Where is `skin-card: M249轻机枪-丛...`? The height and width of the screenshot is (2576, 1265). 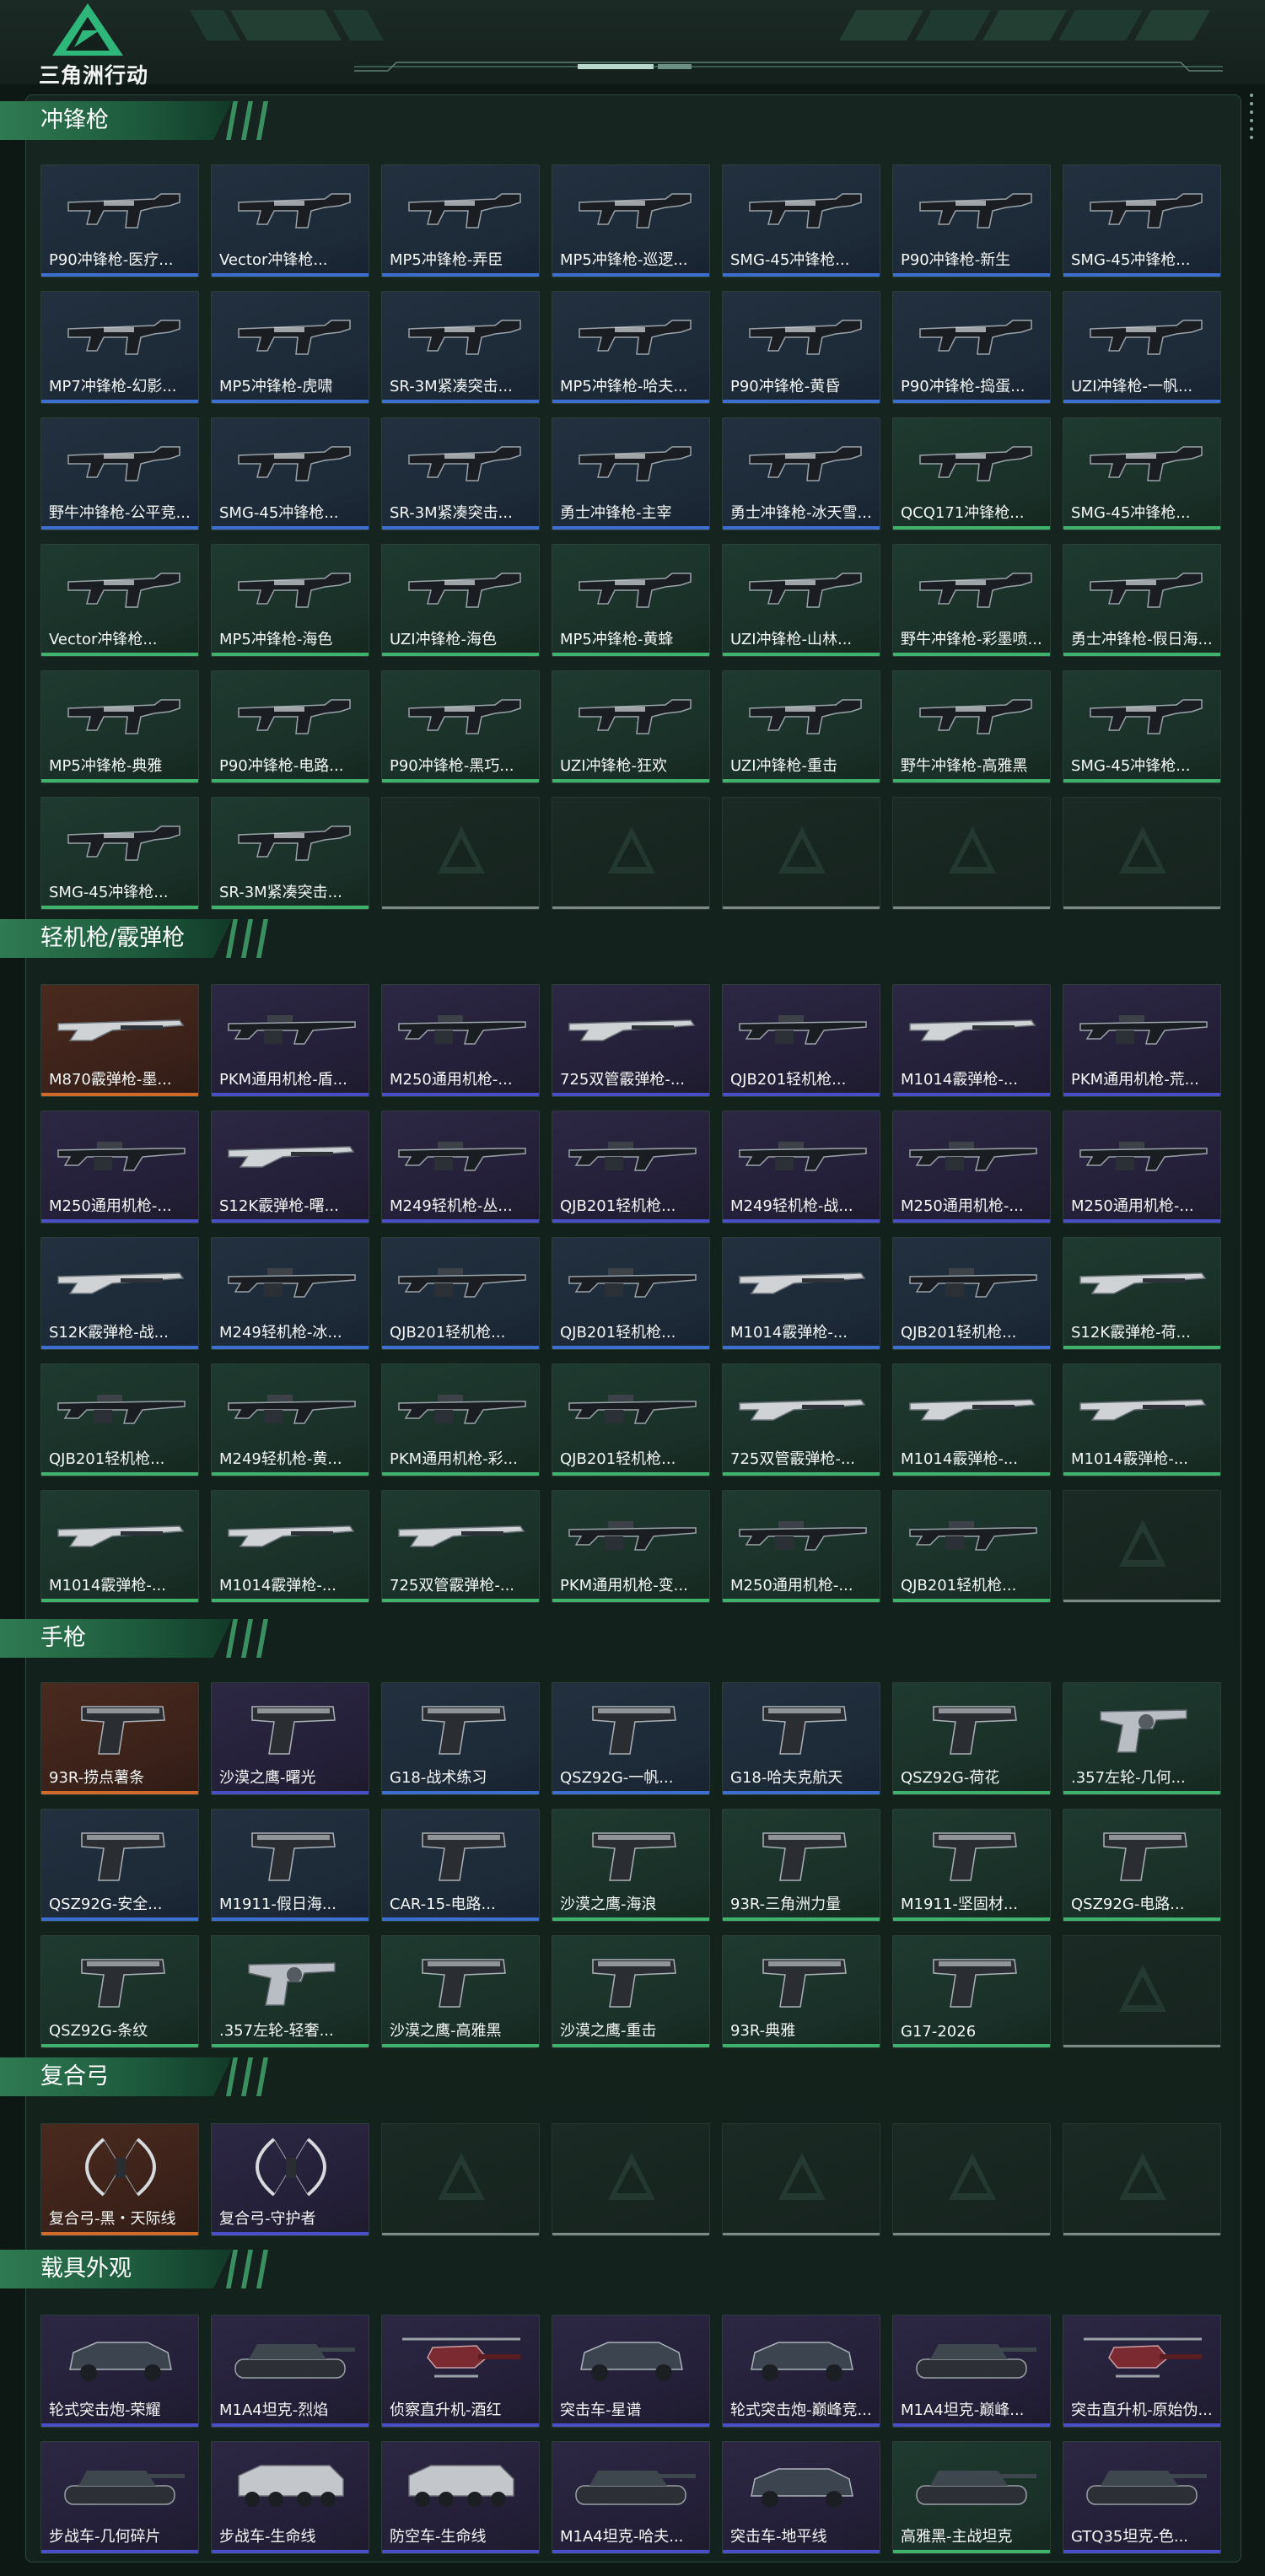
skin-card: M249轻机枪-丛... is located at coordinates (460, 1167).